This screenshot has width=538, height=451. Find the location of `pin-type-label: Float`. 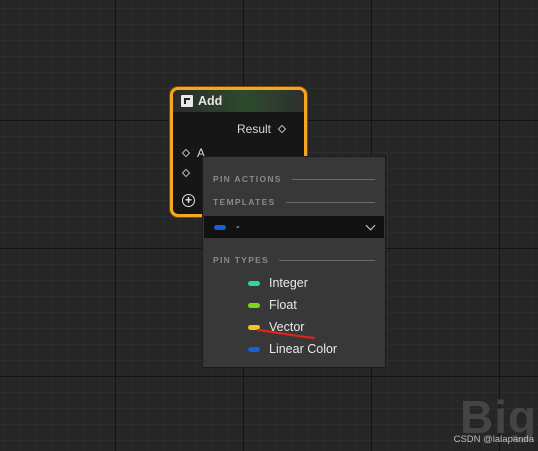

pin-type-label: Float is located at coordinates (283, 305).